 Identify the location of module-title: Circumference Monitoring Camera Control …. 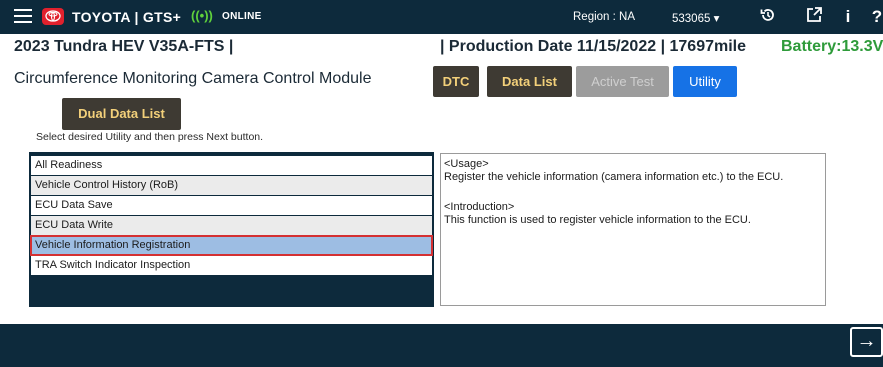
(193, 78).